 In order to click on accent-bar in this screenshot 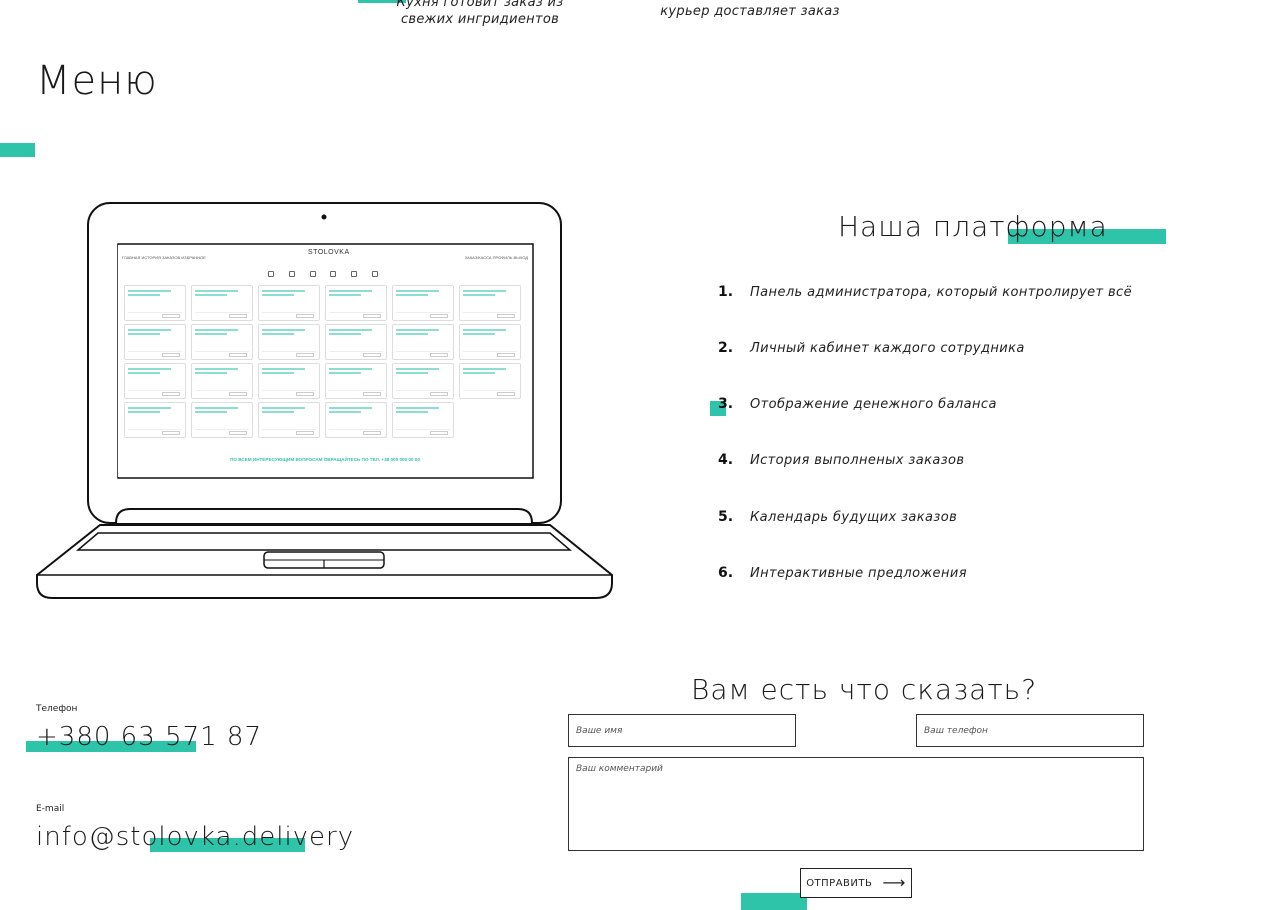, I will do `click(774, 901)`.